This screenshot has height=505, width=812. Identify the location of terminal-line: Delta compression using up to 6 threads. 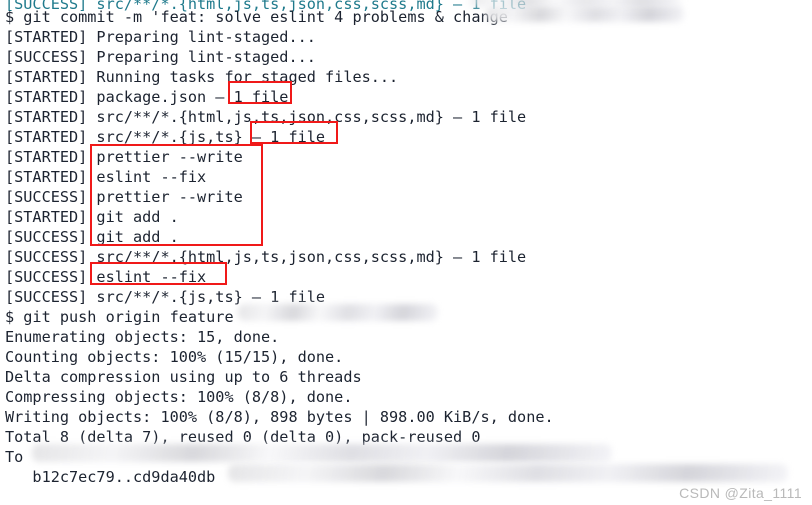
(183, 377).